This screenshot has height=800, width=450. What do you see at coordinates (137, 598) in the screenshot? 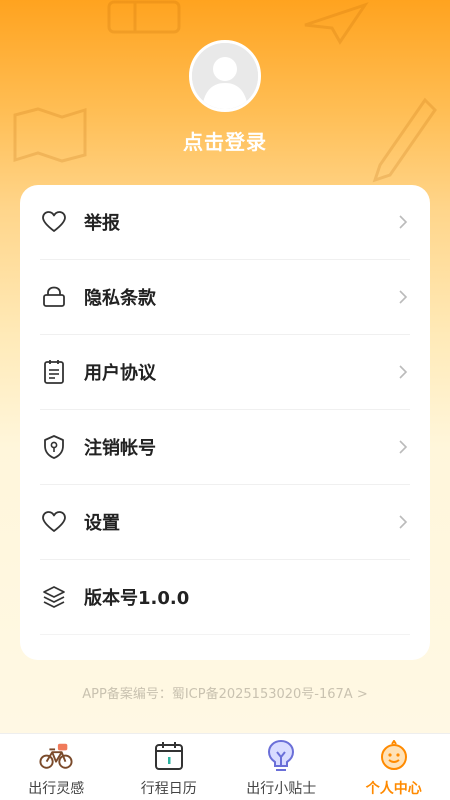
I see `version-label: 版本号1.0.0` at bounding box center [137, 598].